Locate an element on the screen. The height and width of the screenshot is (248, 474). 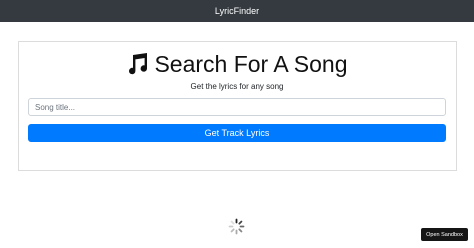
get-lyrics-button: Get Track Lyrics is located at coordinates (237, 133).